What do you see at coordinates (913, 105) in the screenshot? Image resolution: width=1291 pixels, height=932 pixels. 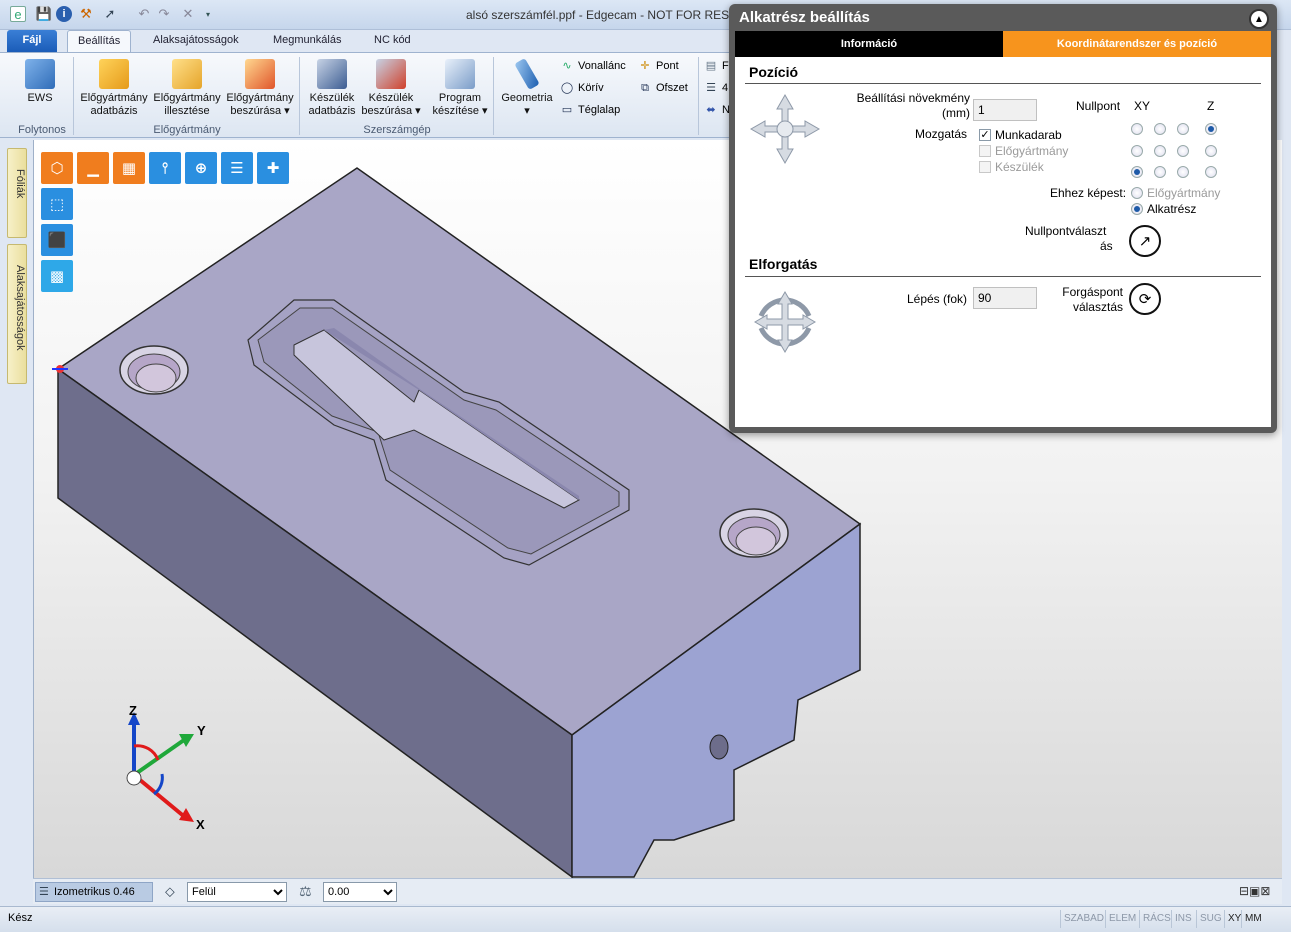 I see `increment-label: Beállítási növekmény (mm)` at bounding box center [913, 105].